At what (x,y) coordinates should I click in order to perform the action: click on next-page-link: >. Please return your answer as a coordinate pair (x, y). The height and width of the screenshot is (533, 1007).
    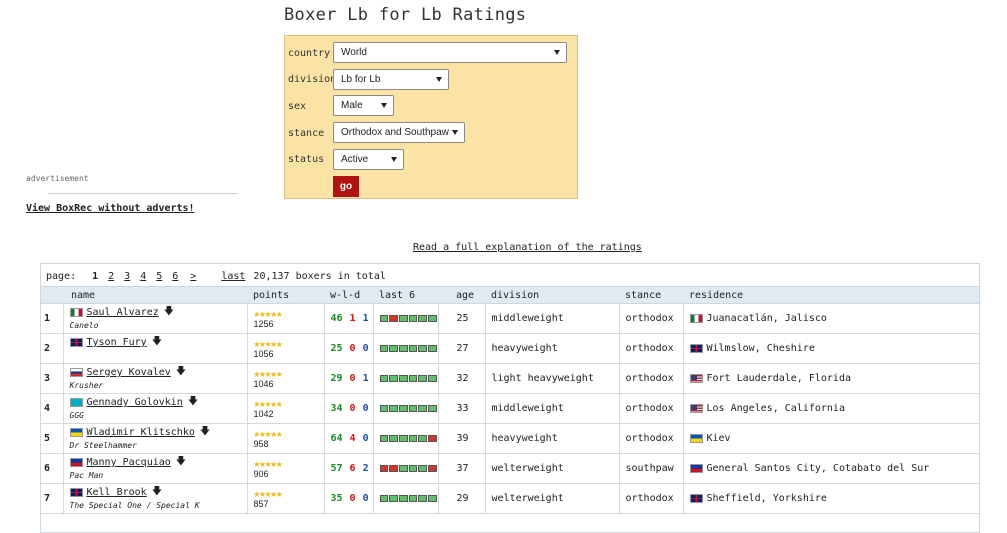
    Looking at the image, I should click on (193, 276).